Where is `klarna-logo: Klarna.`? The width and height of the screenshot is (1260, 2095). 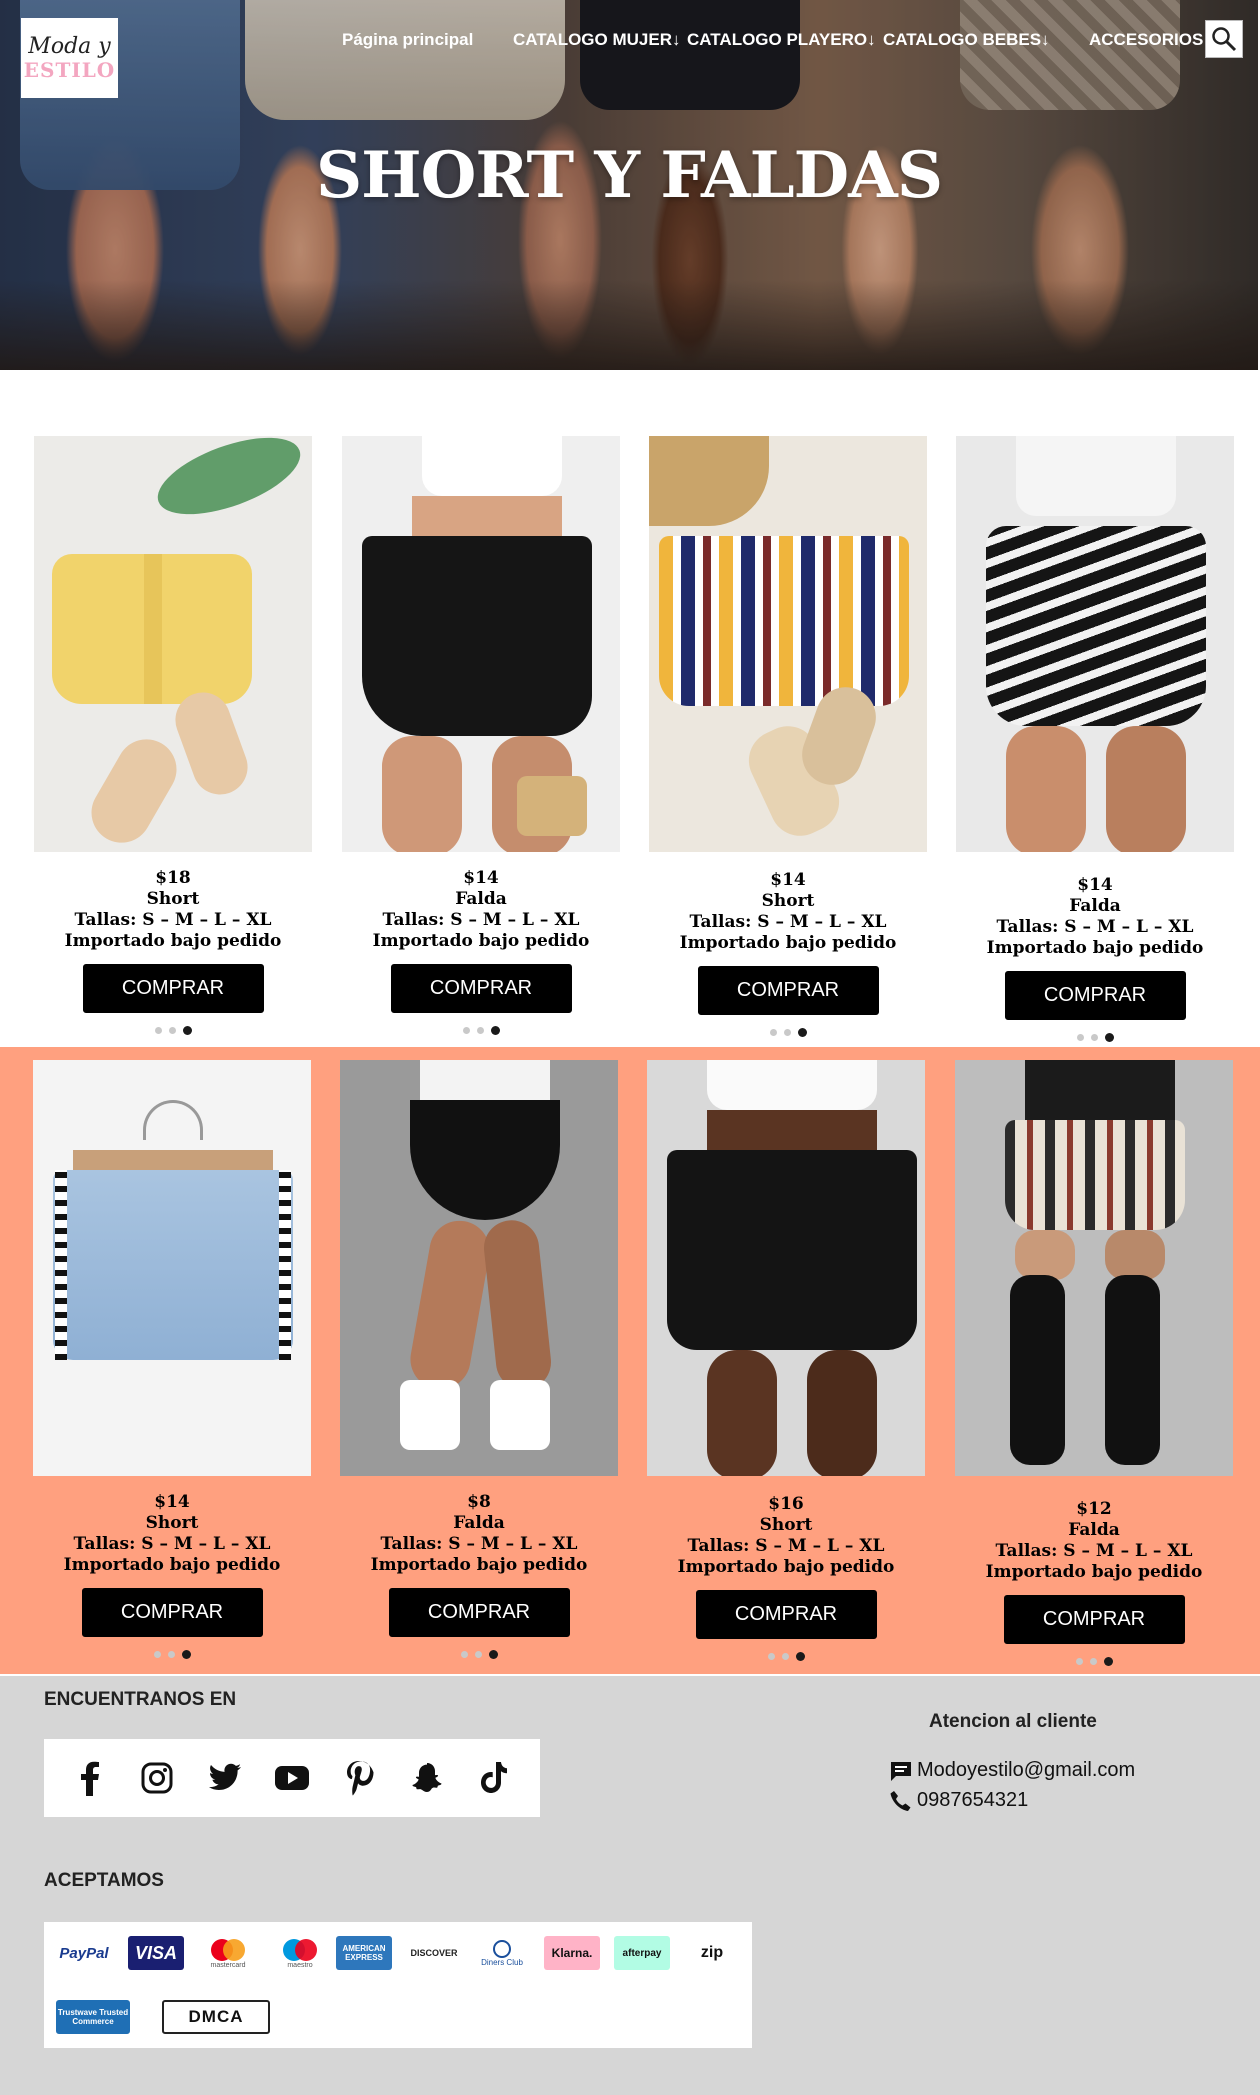
klarna-logo: Klarna. is located at coordinates (572, 1953).